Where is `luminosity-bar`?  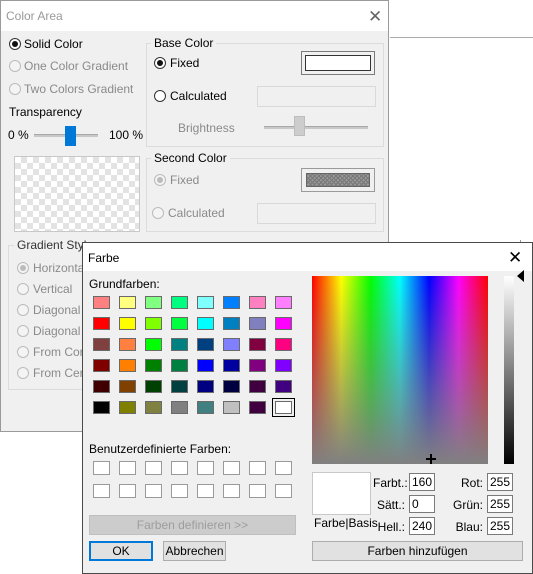 luminosity-bar is located at coordinates (509, 370).